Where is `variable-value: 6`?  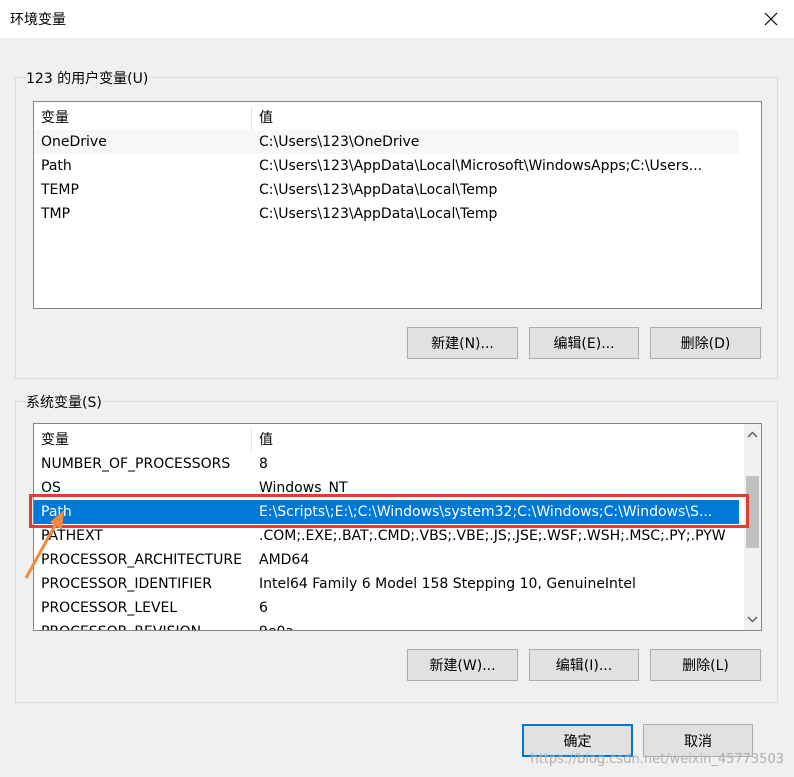 variable-value: 6 is located at coordinates (263, 608).